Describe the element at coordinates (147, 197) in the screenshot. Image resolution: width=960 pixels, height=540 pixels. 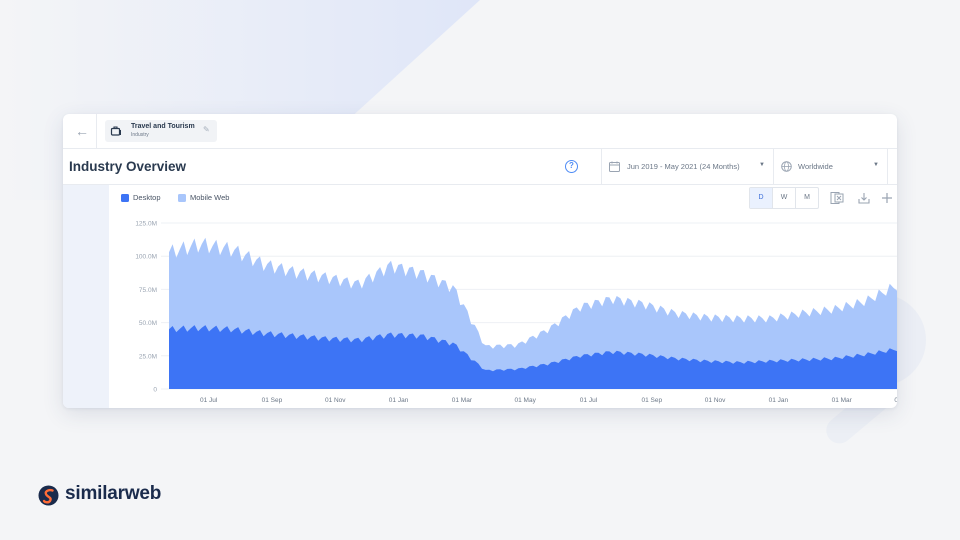
I see `legend-label: Desktop` at that location.